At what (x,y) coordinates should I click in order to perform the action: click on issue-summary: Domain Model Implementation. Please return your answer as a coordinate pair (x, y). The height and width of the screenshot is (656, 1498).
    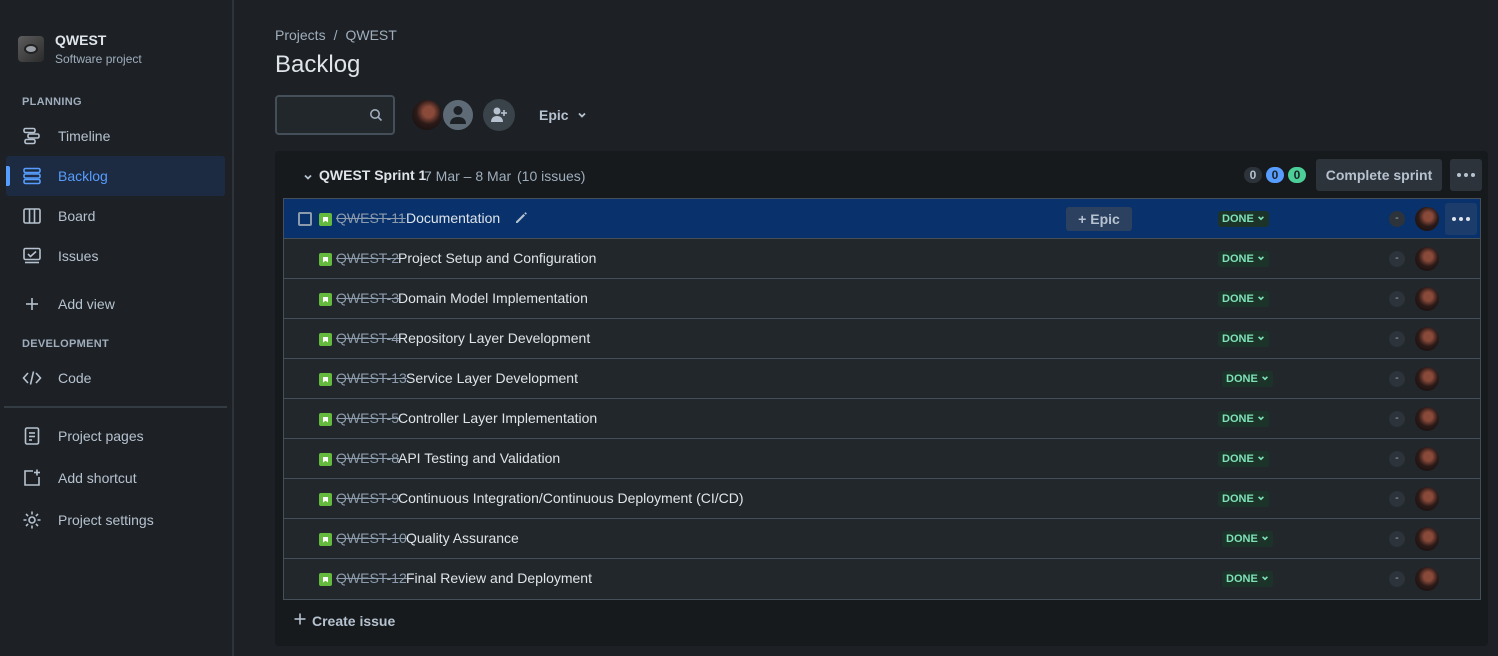
    Looking at the image, I should click on (493, 298).